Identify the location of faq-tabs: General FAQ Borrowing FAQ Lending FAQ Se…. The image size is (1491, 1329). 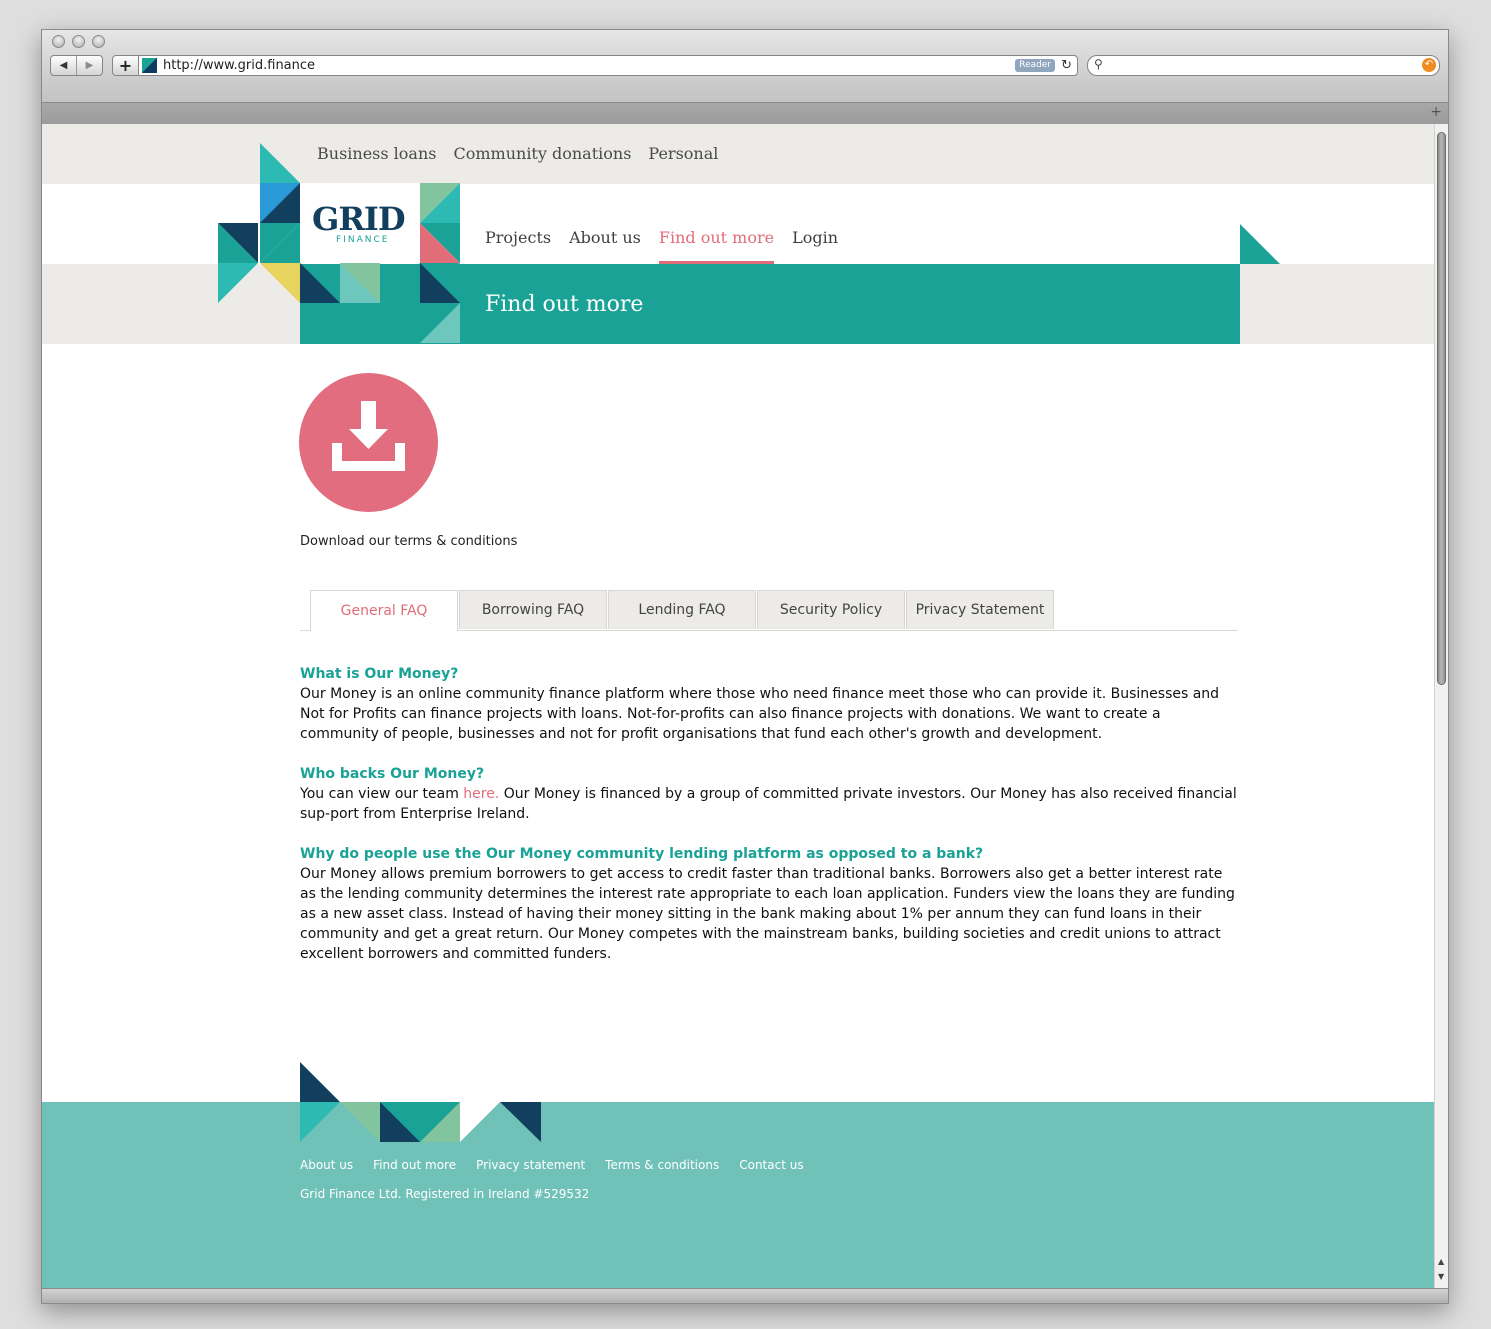
(769, 610).